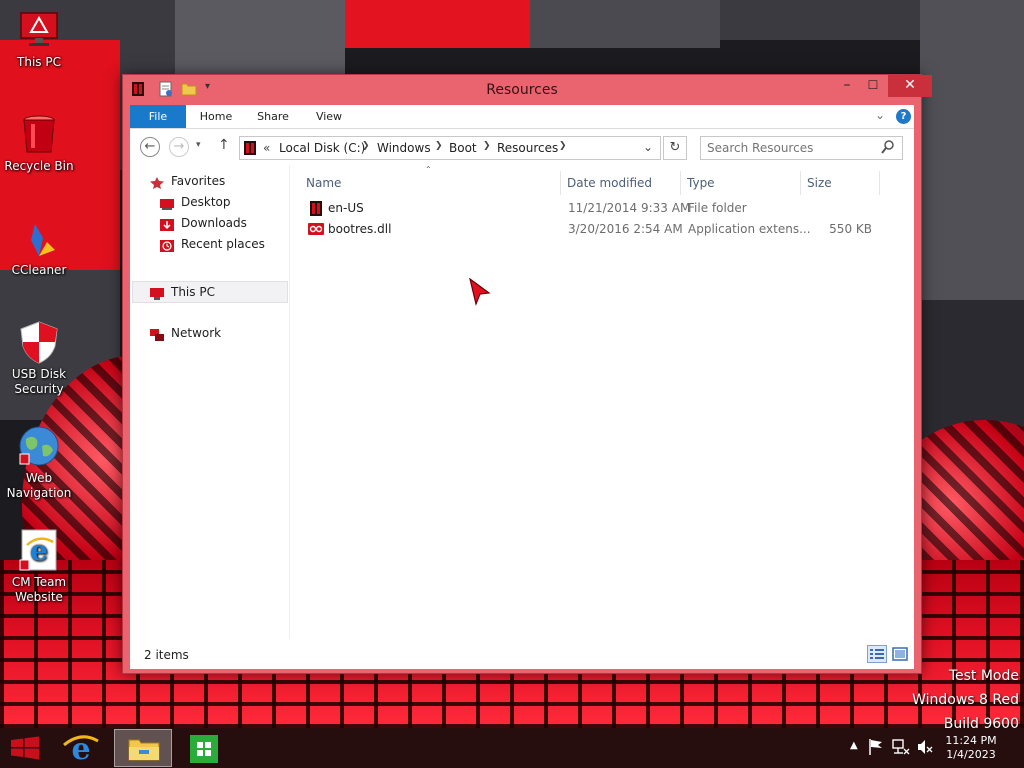 Image resolution: width=1024 pixels, height=768 pixels. Describe the element at coordinates (910, 86) in the screenshot. I see `close-button: ✕` at that location.